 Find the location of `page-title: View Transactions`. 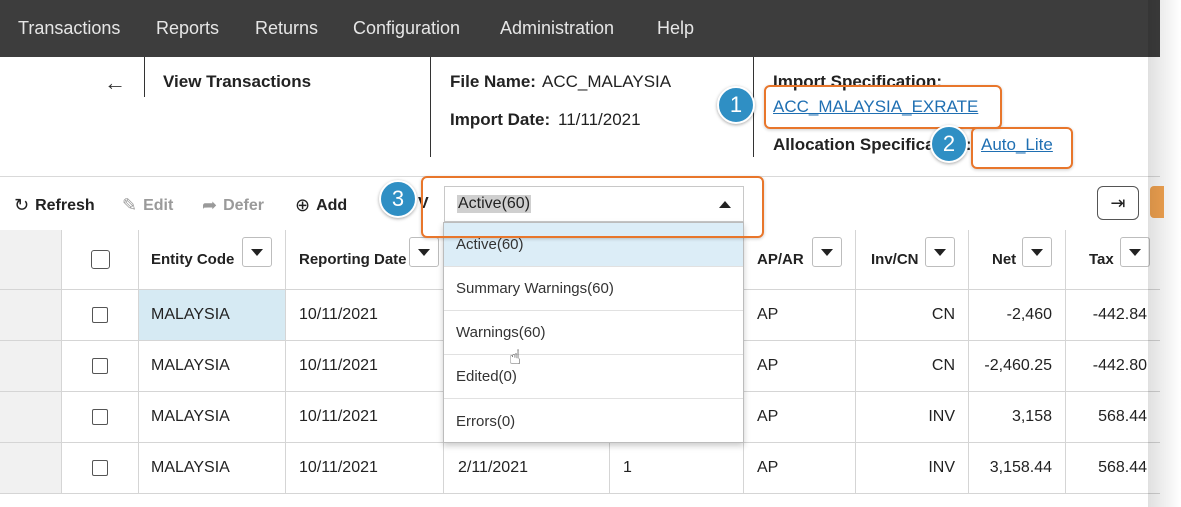

page-title: View Transactions is located at coordinates (237, 81).